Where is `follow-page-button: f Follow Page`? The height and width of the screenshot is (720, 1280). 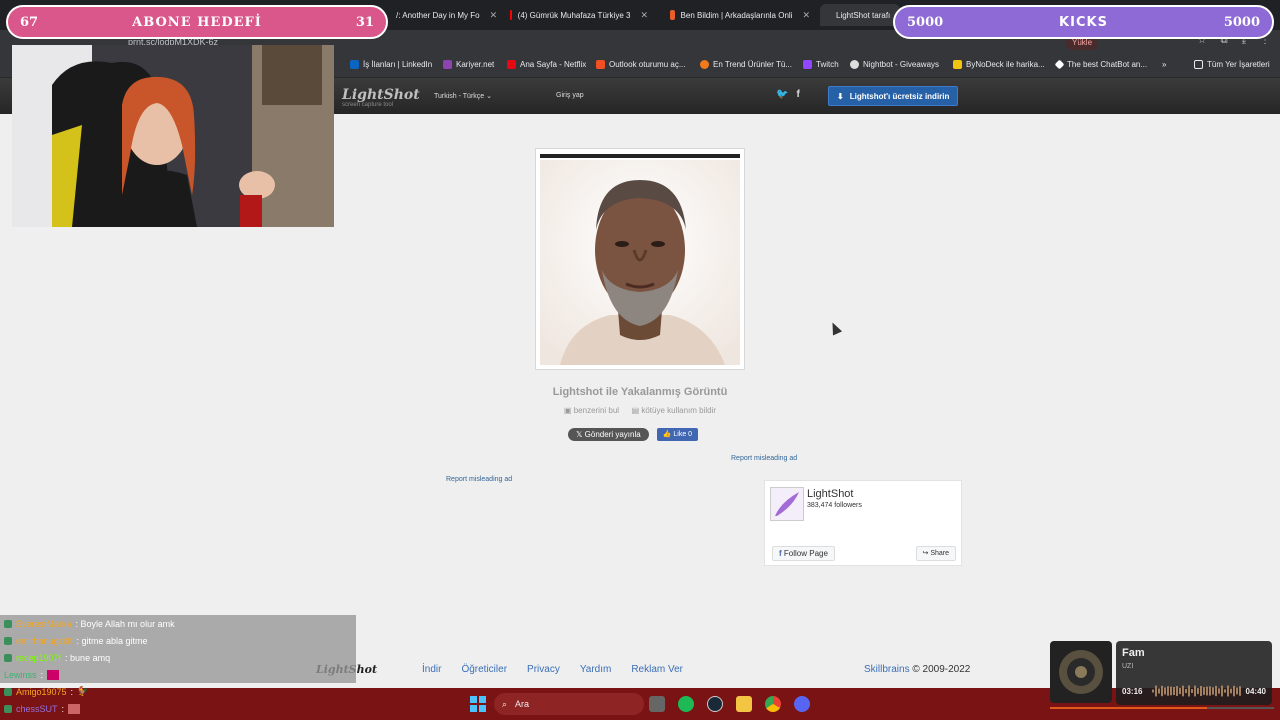 follow-page-button: f Follow Page is located at coordinates (803, 553).